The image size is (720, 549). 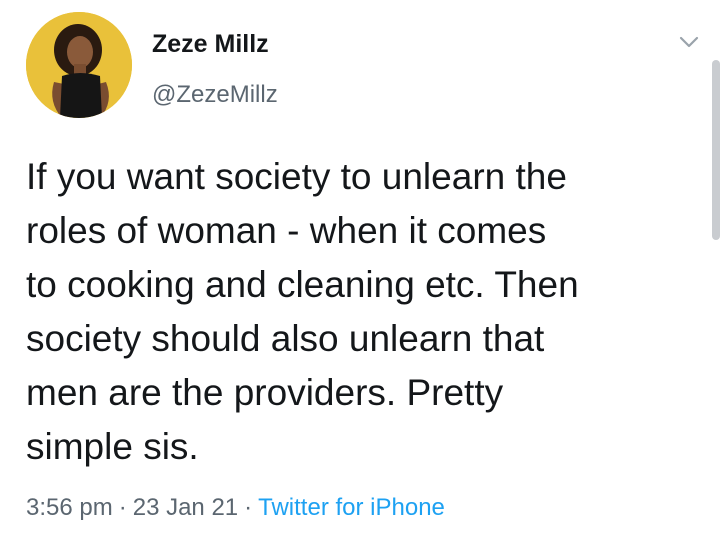 I want to click on tweet-text-line: simple sis., so click(x=112, y=446).